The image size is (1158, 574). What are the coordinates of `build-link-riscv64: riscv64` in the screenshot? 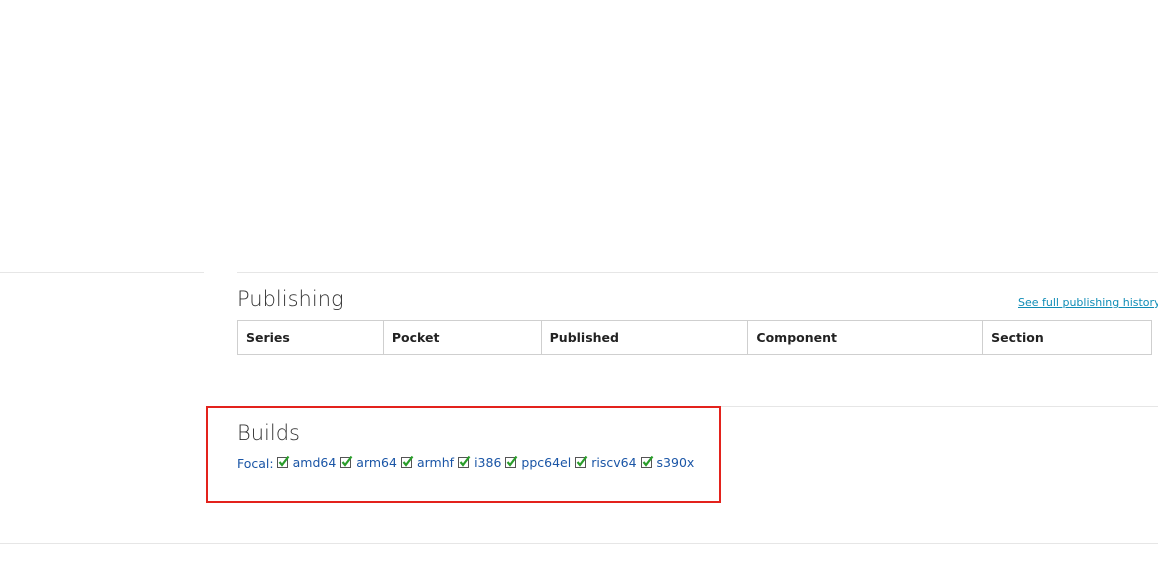 It's located at (613, 463).